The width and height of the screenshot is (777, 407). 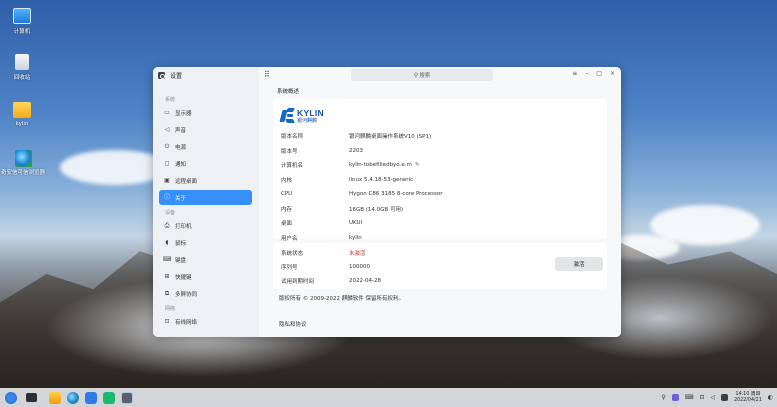 What do you see at coordinates (170, 213) in the screenshot?
I see `sidebar-group-devices: 设备` at bounding box center [170, 213].